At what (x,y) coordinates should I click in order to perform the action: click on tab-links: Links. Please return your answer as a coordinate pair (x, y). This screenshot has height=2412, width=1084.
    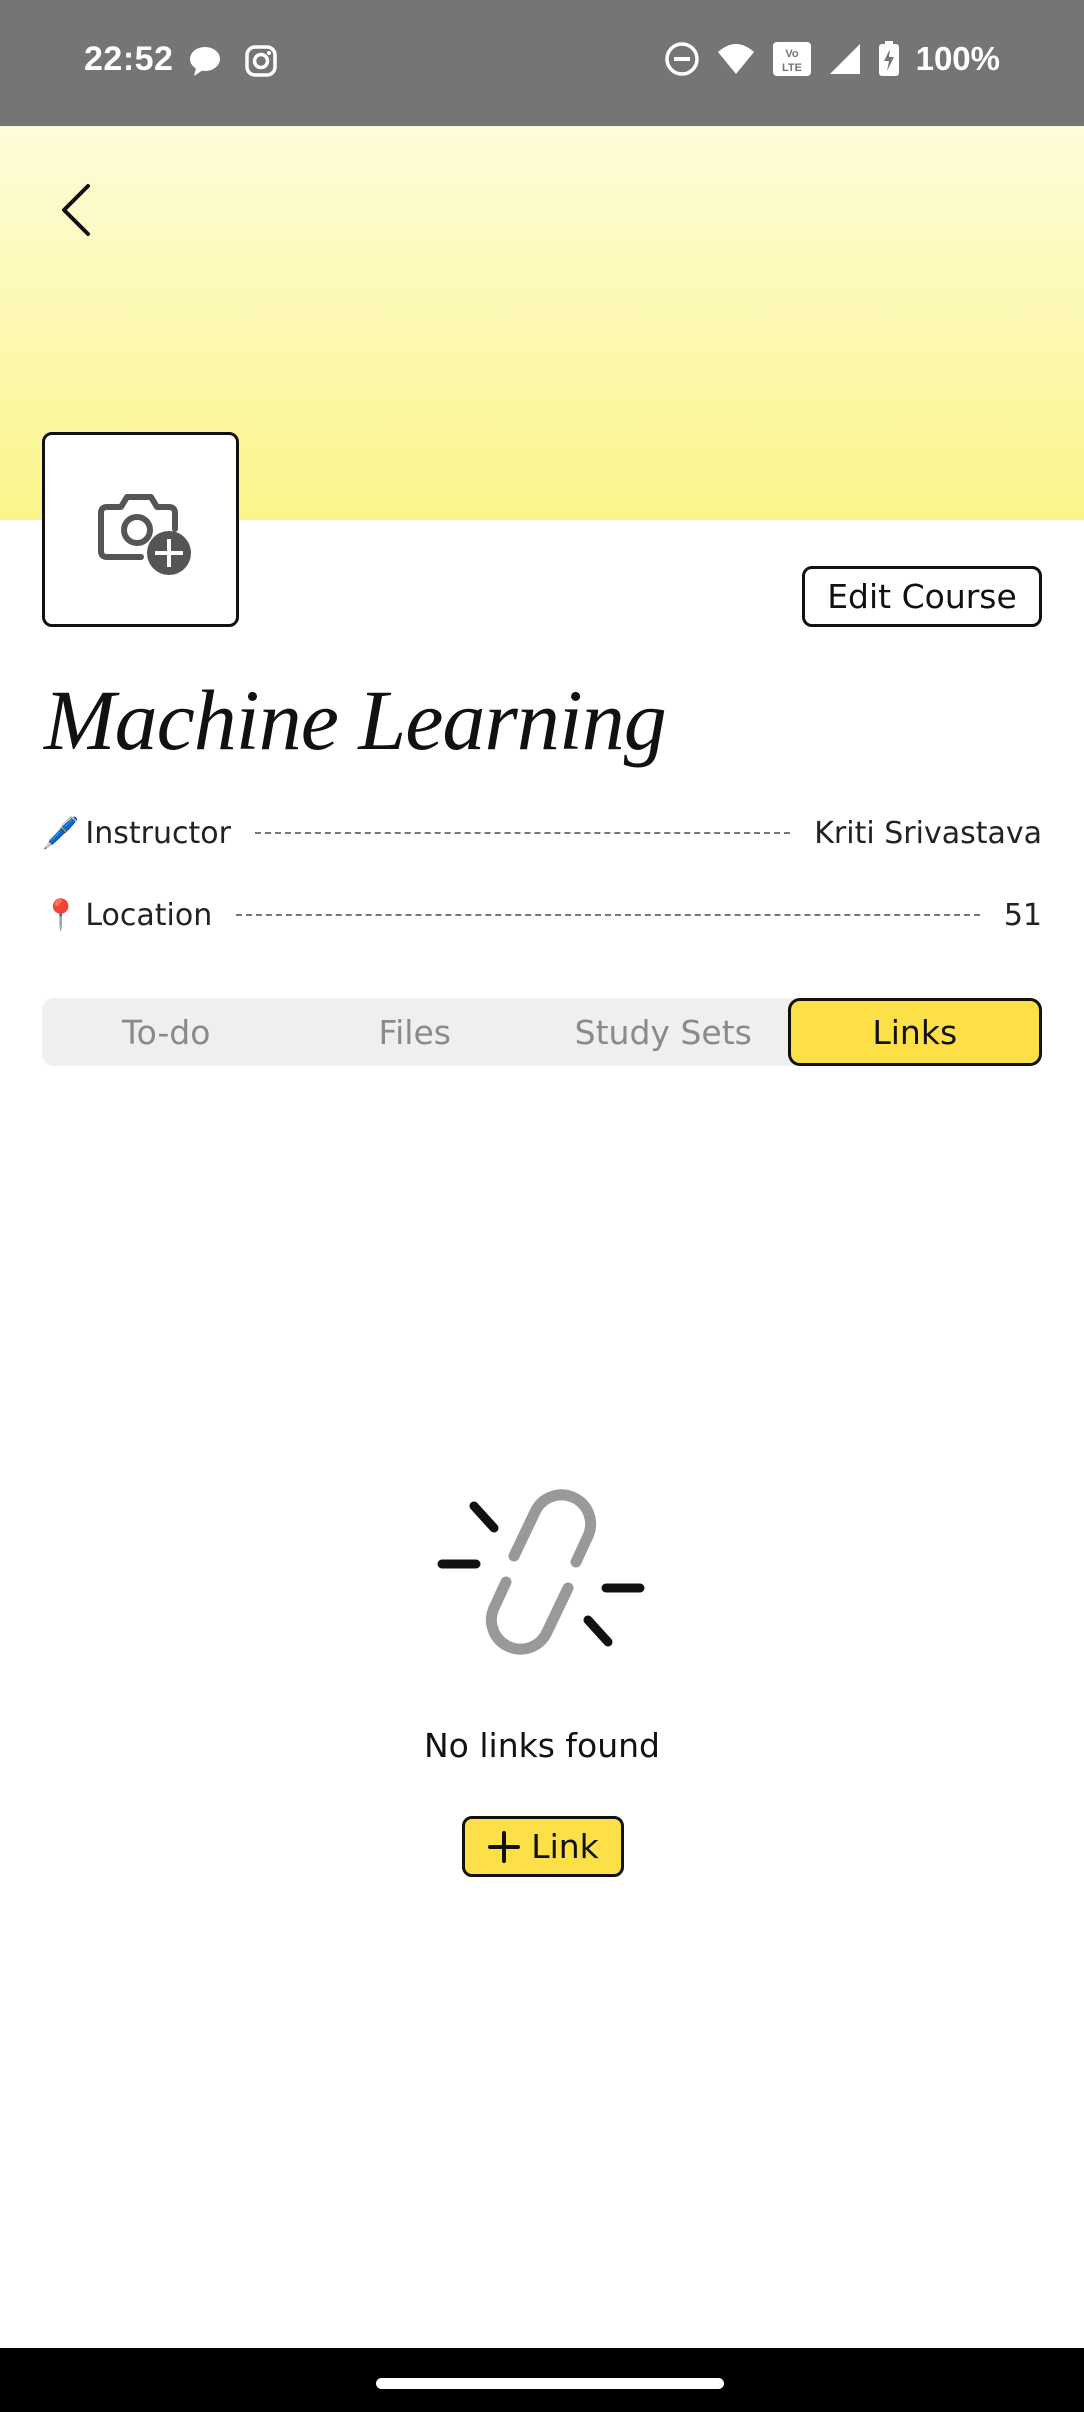
    Looking at the image, I should click on (914, 1032).